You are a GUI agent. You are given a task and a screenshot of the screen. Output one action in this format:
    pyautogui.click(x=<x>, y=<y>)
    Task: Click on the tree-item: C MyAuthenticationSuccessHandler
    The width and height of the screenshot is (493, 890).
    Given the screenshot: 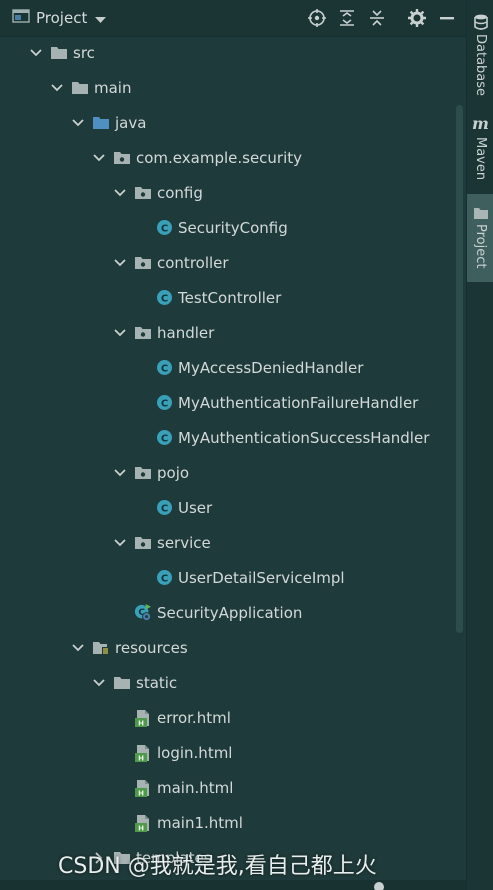 What is the action you would take?
    pyautogui.click(x=233, y=437)
    